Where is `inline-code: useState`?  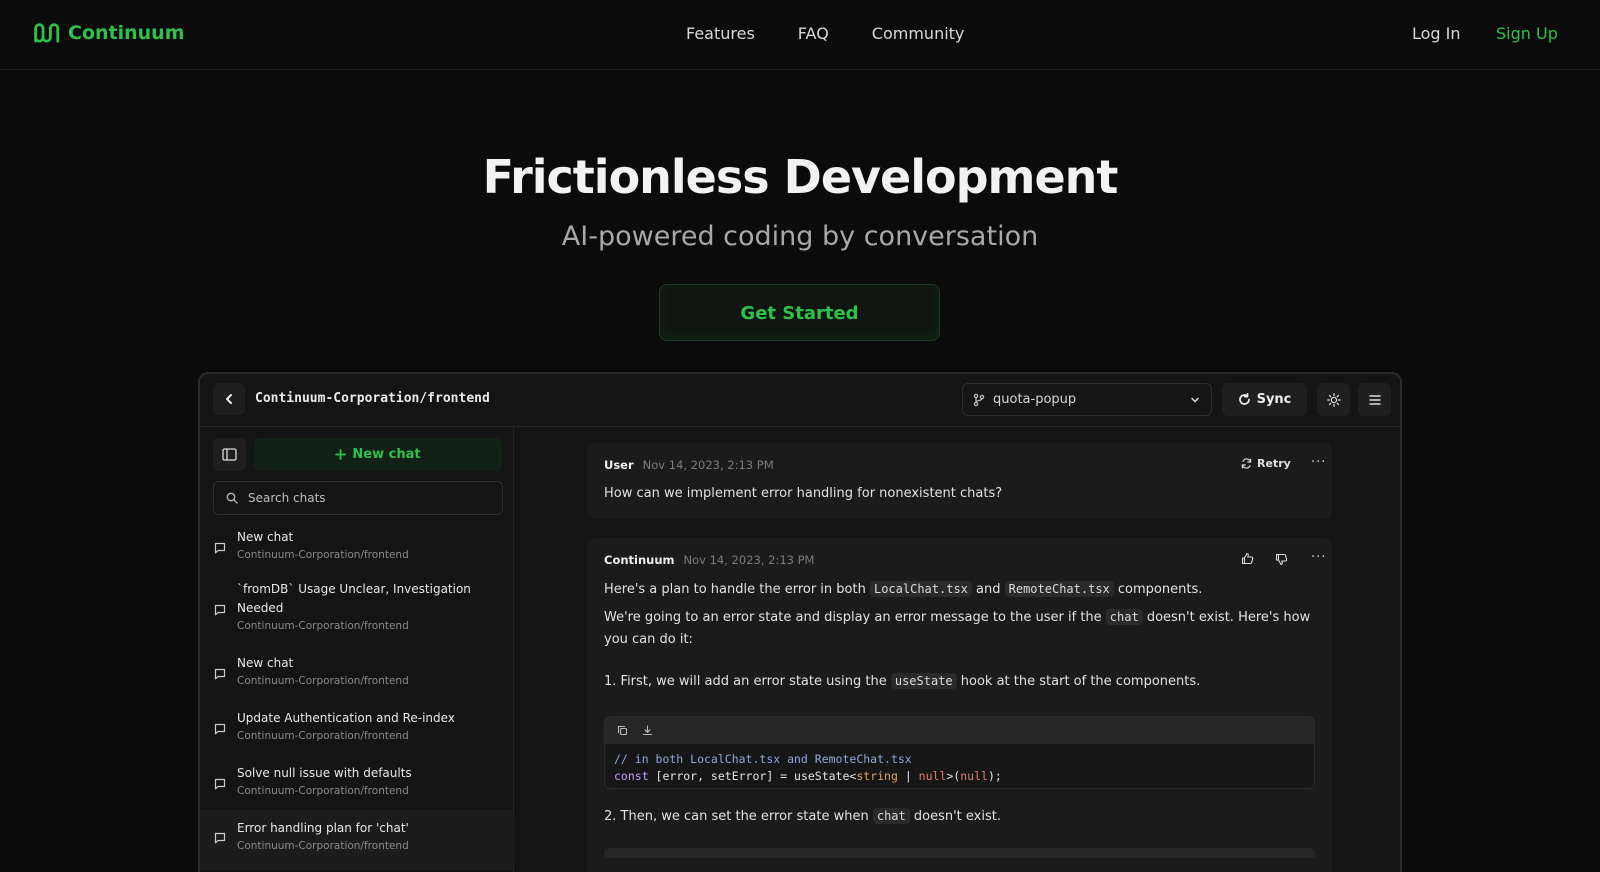
inline-code: useState is located at coordinates (923, 681).